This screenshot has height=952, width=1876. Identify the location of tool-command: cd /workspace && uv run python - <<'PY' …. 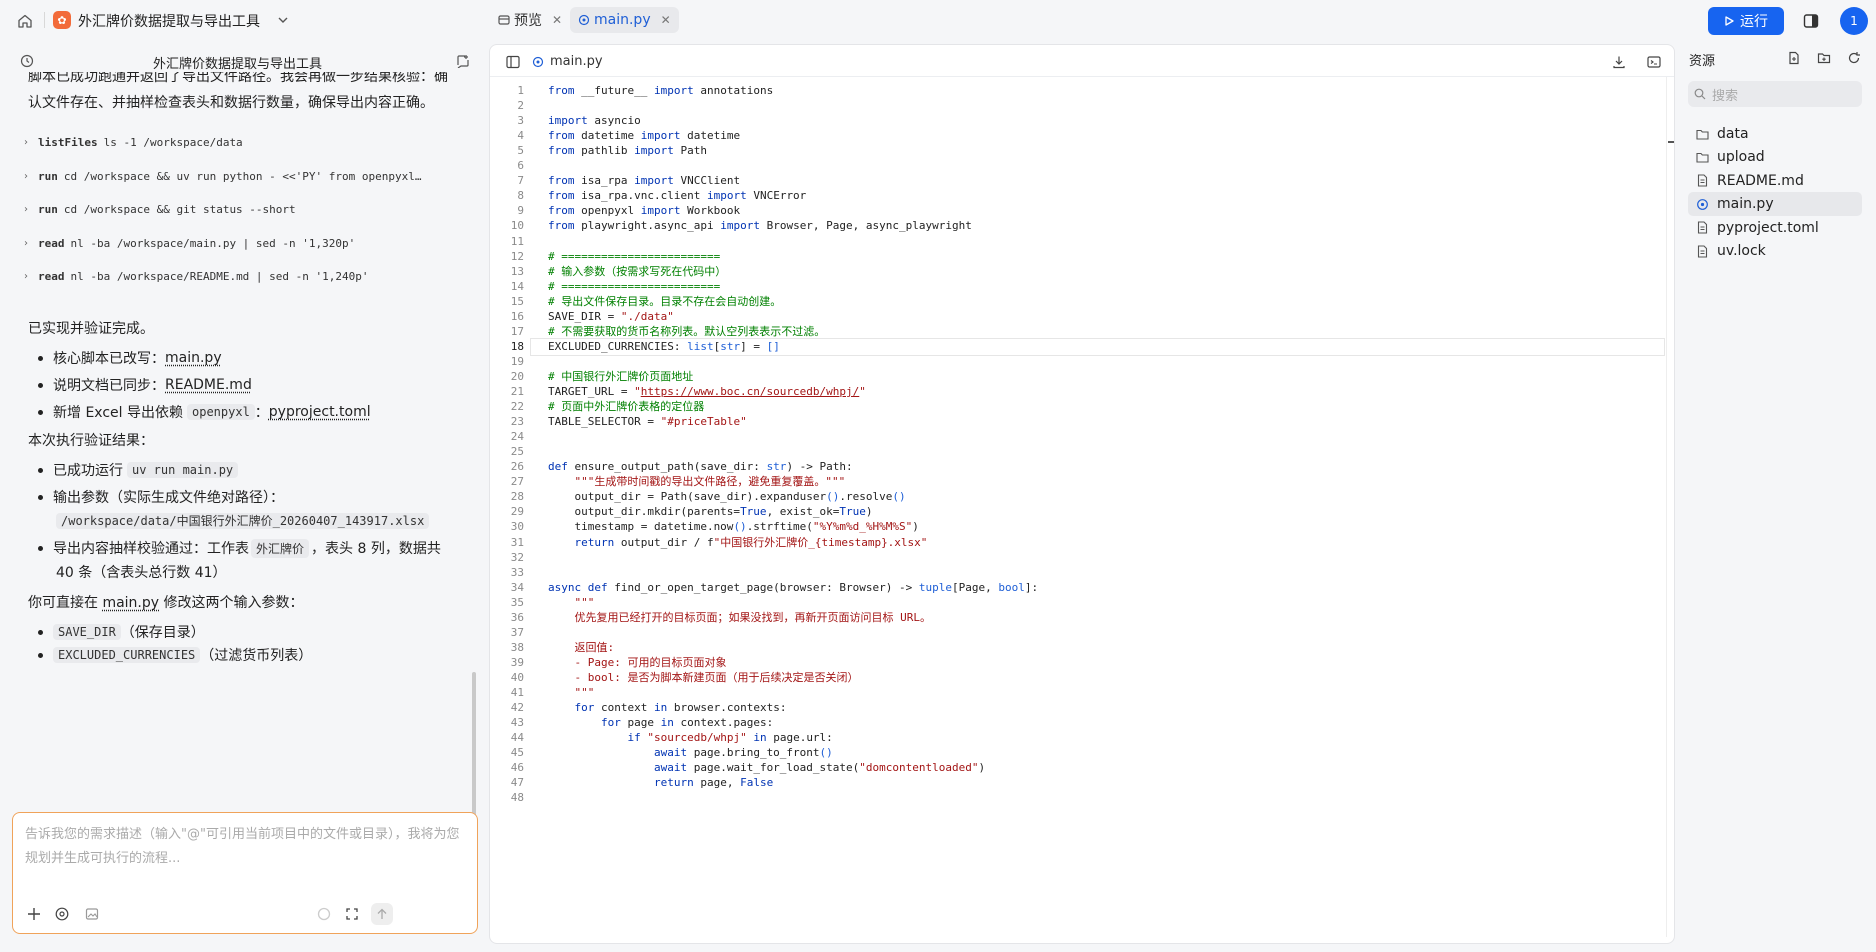
(243, 176).